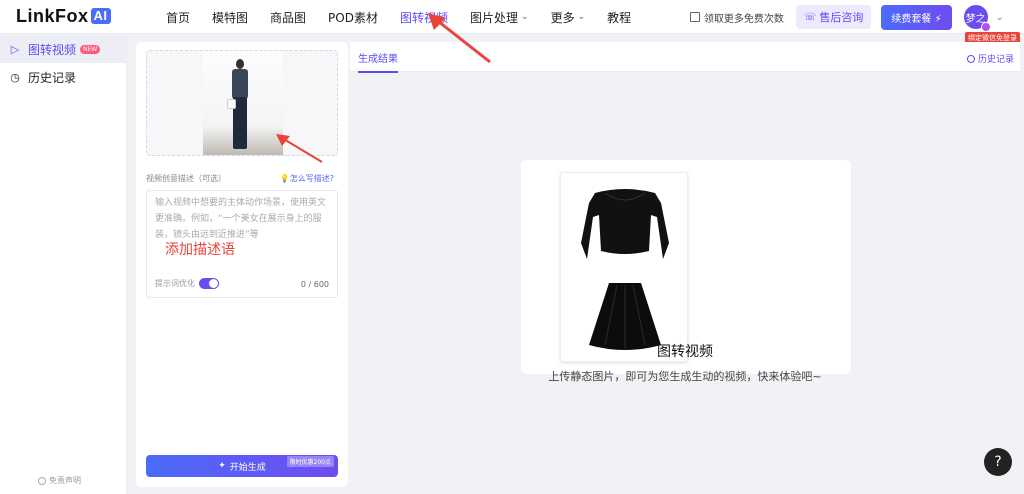 The height and width of the screenshot is (494, 1024). Describe the element at coordinates (284, 178) in the screenshot. I see `bulb-icon: 💡` at that location.